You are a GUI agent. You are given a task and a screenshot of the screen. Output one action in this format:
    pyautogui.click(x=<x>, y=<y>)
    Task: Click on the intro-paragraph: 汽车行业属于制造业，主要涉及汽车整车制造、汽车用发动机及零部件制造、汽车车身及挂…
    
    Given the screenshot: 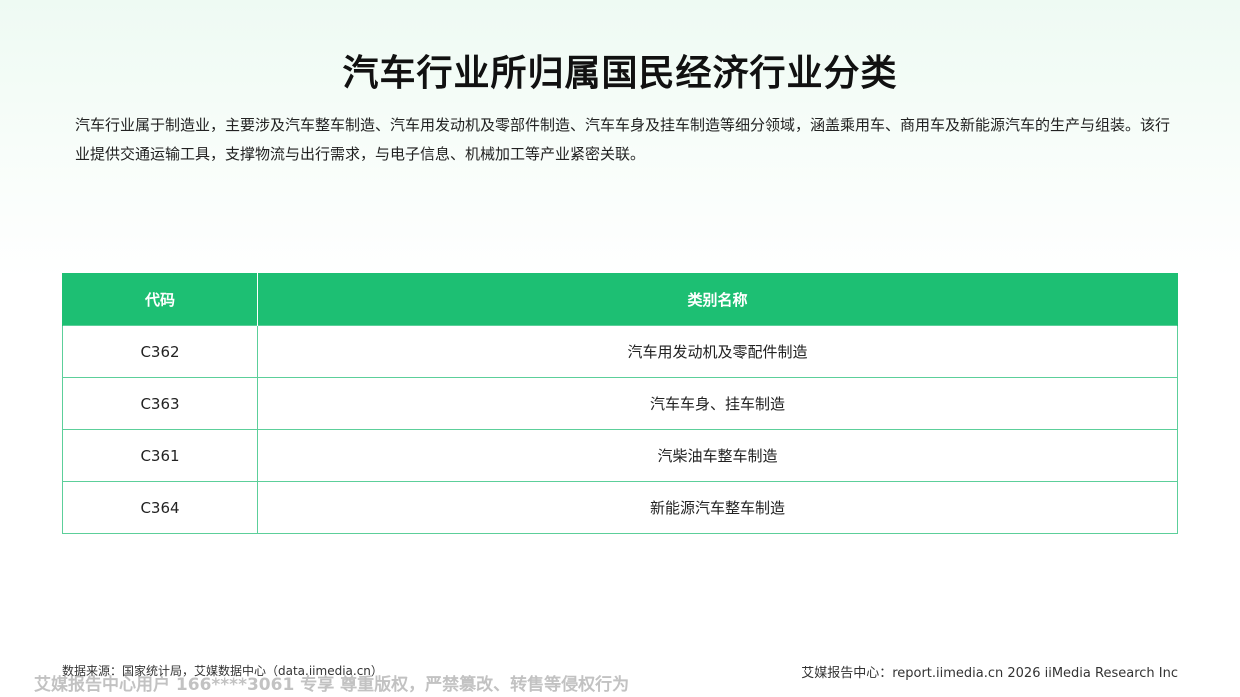 What is the action you would take?
    pyautogui.click(x=623, y=139)
    